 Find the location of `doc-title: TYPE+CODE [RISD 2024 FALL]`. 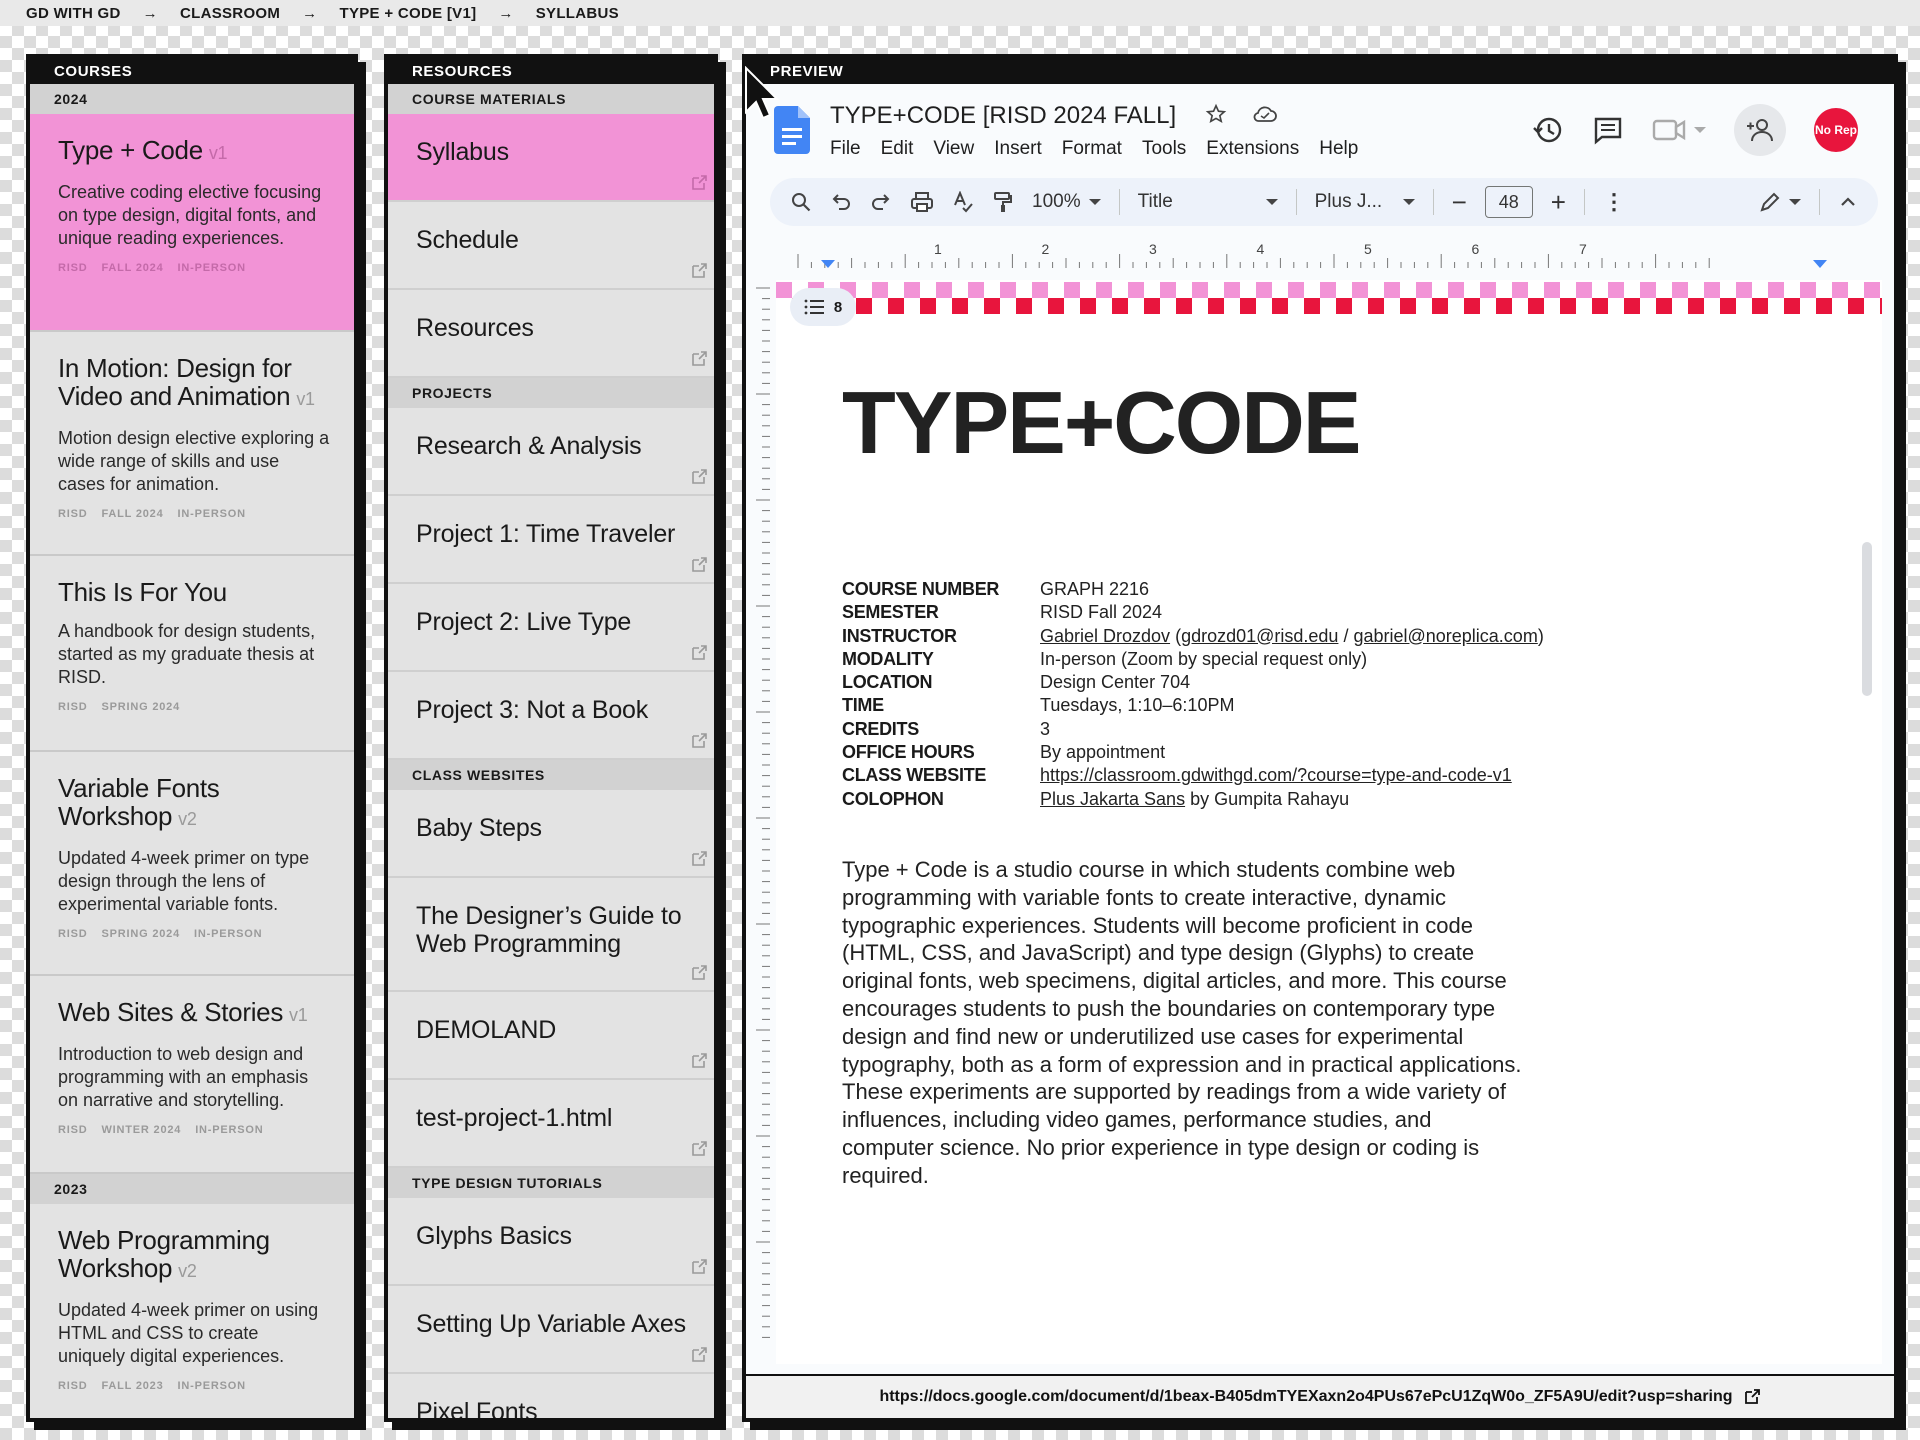

doc-title: TYPE+CODE [RISD 2024 FALL] is located at coordinates (1054, 116).